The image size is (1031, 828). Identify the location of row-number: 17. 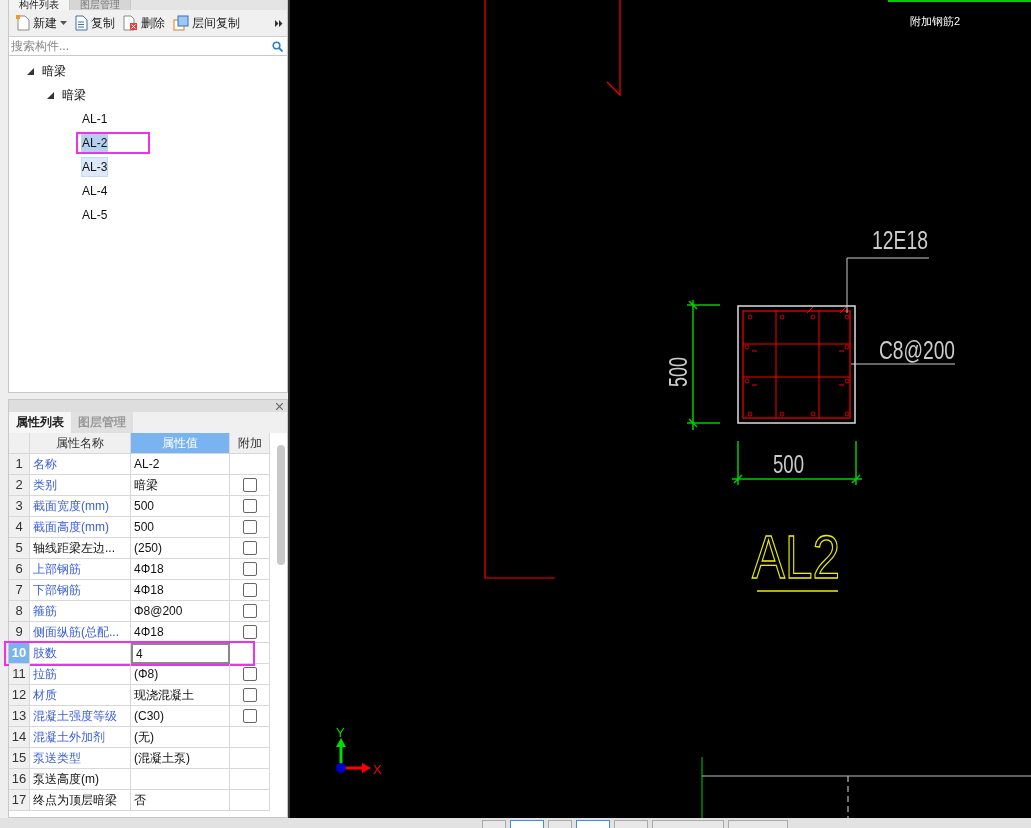
(19, 800).